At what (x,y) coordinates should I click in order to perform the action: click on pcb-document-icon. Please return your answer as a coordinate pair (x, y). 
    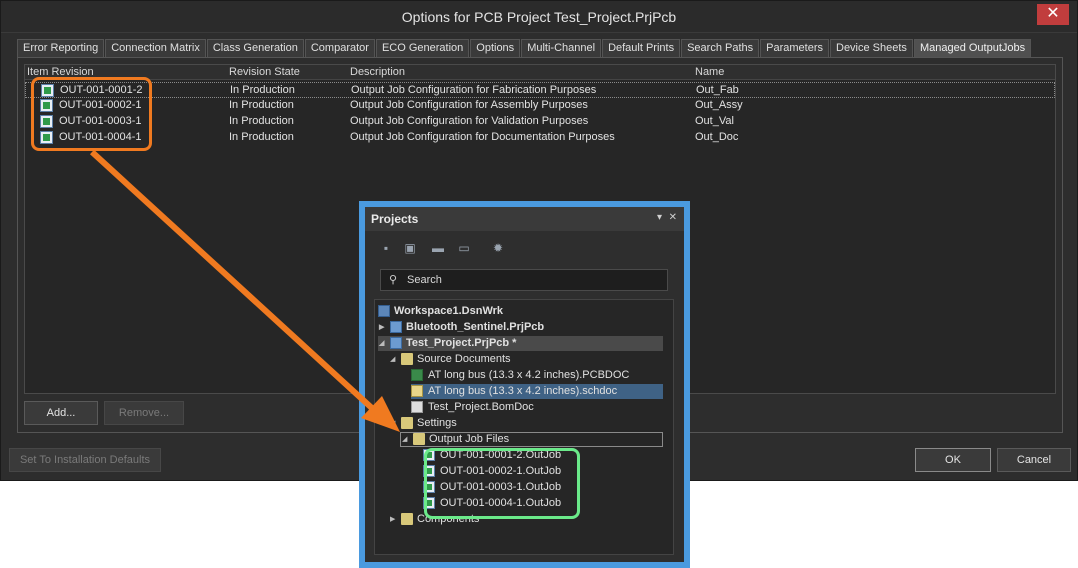
    Looking at the image, I should click on (417, 375).